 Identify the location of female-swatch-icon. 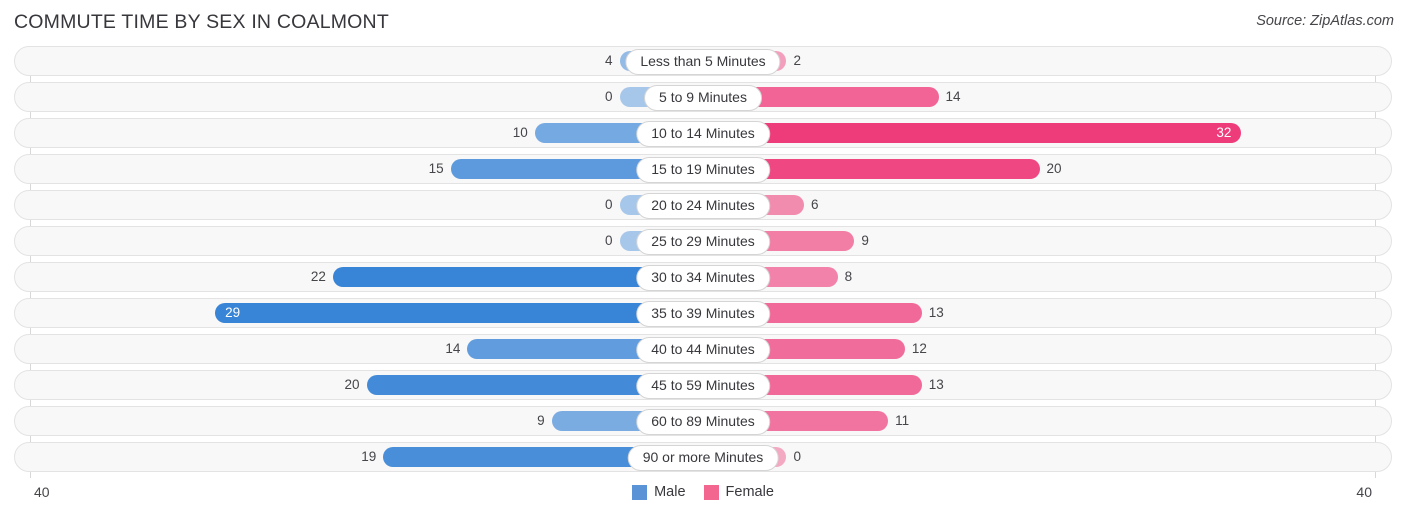
(711, 492).